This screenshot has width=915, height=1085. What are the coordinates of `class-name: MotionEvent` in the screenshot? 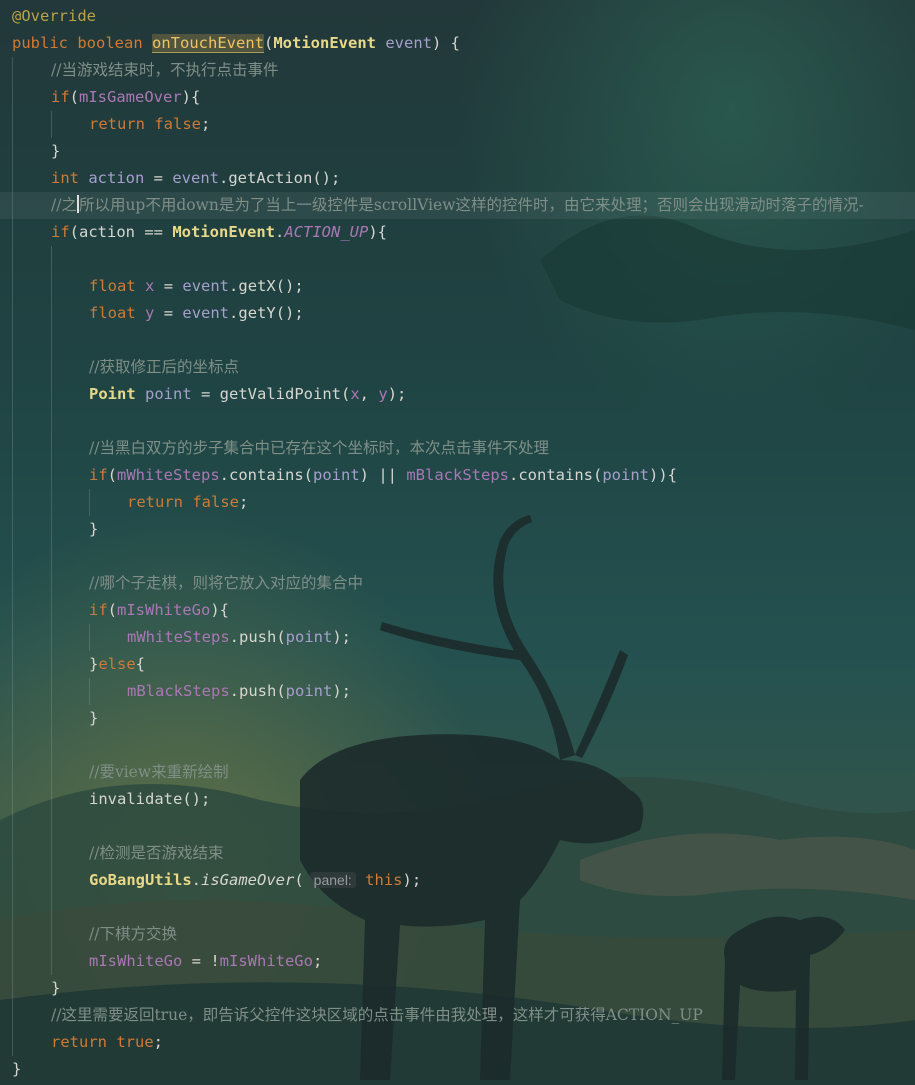 It's located at (223, 232).